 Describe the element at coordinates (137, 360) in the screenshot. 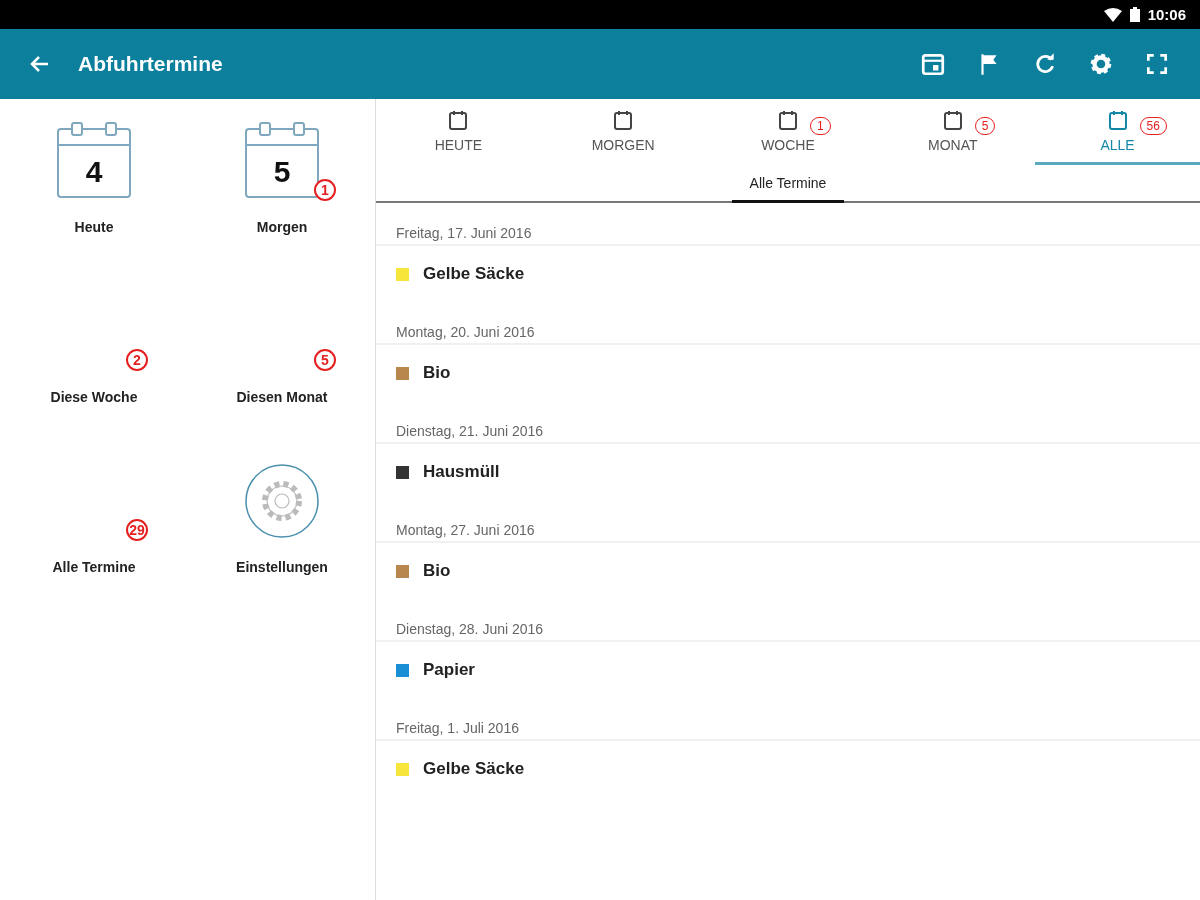

I see `count-badge: 2` at that location.